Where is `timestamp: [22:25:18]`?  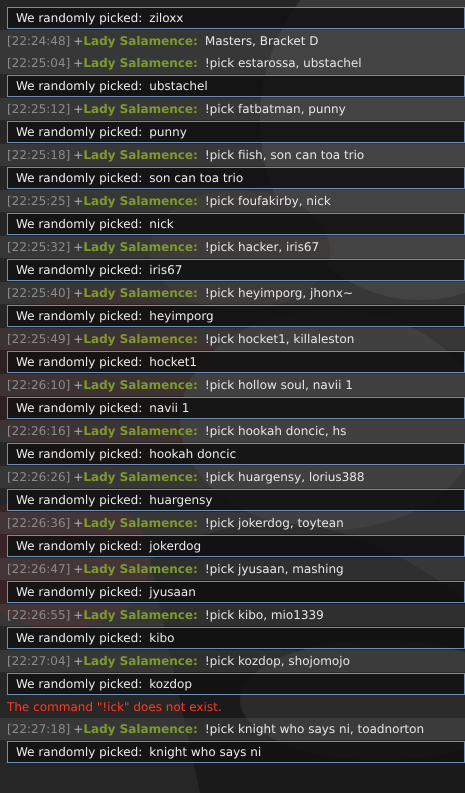 timestamp: [22:25:18] is located at coordinates (38, 155).